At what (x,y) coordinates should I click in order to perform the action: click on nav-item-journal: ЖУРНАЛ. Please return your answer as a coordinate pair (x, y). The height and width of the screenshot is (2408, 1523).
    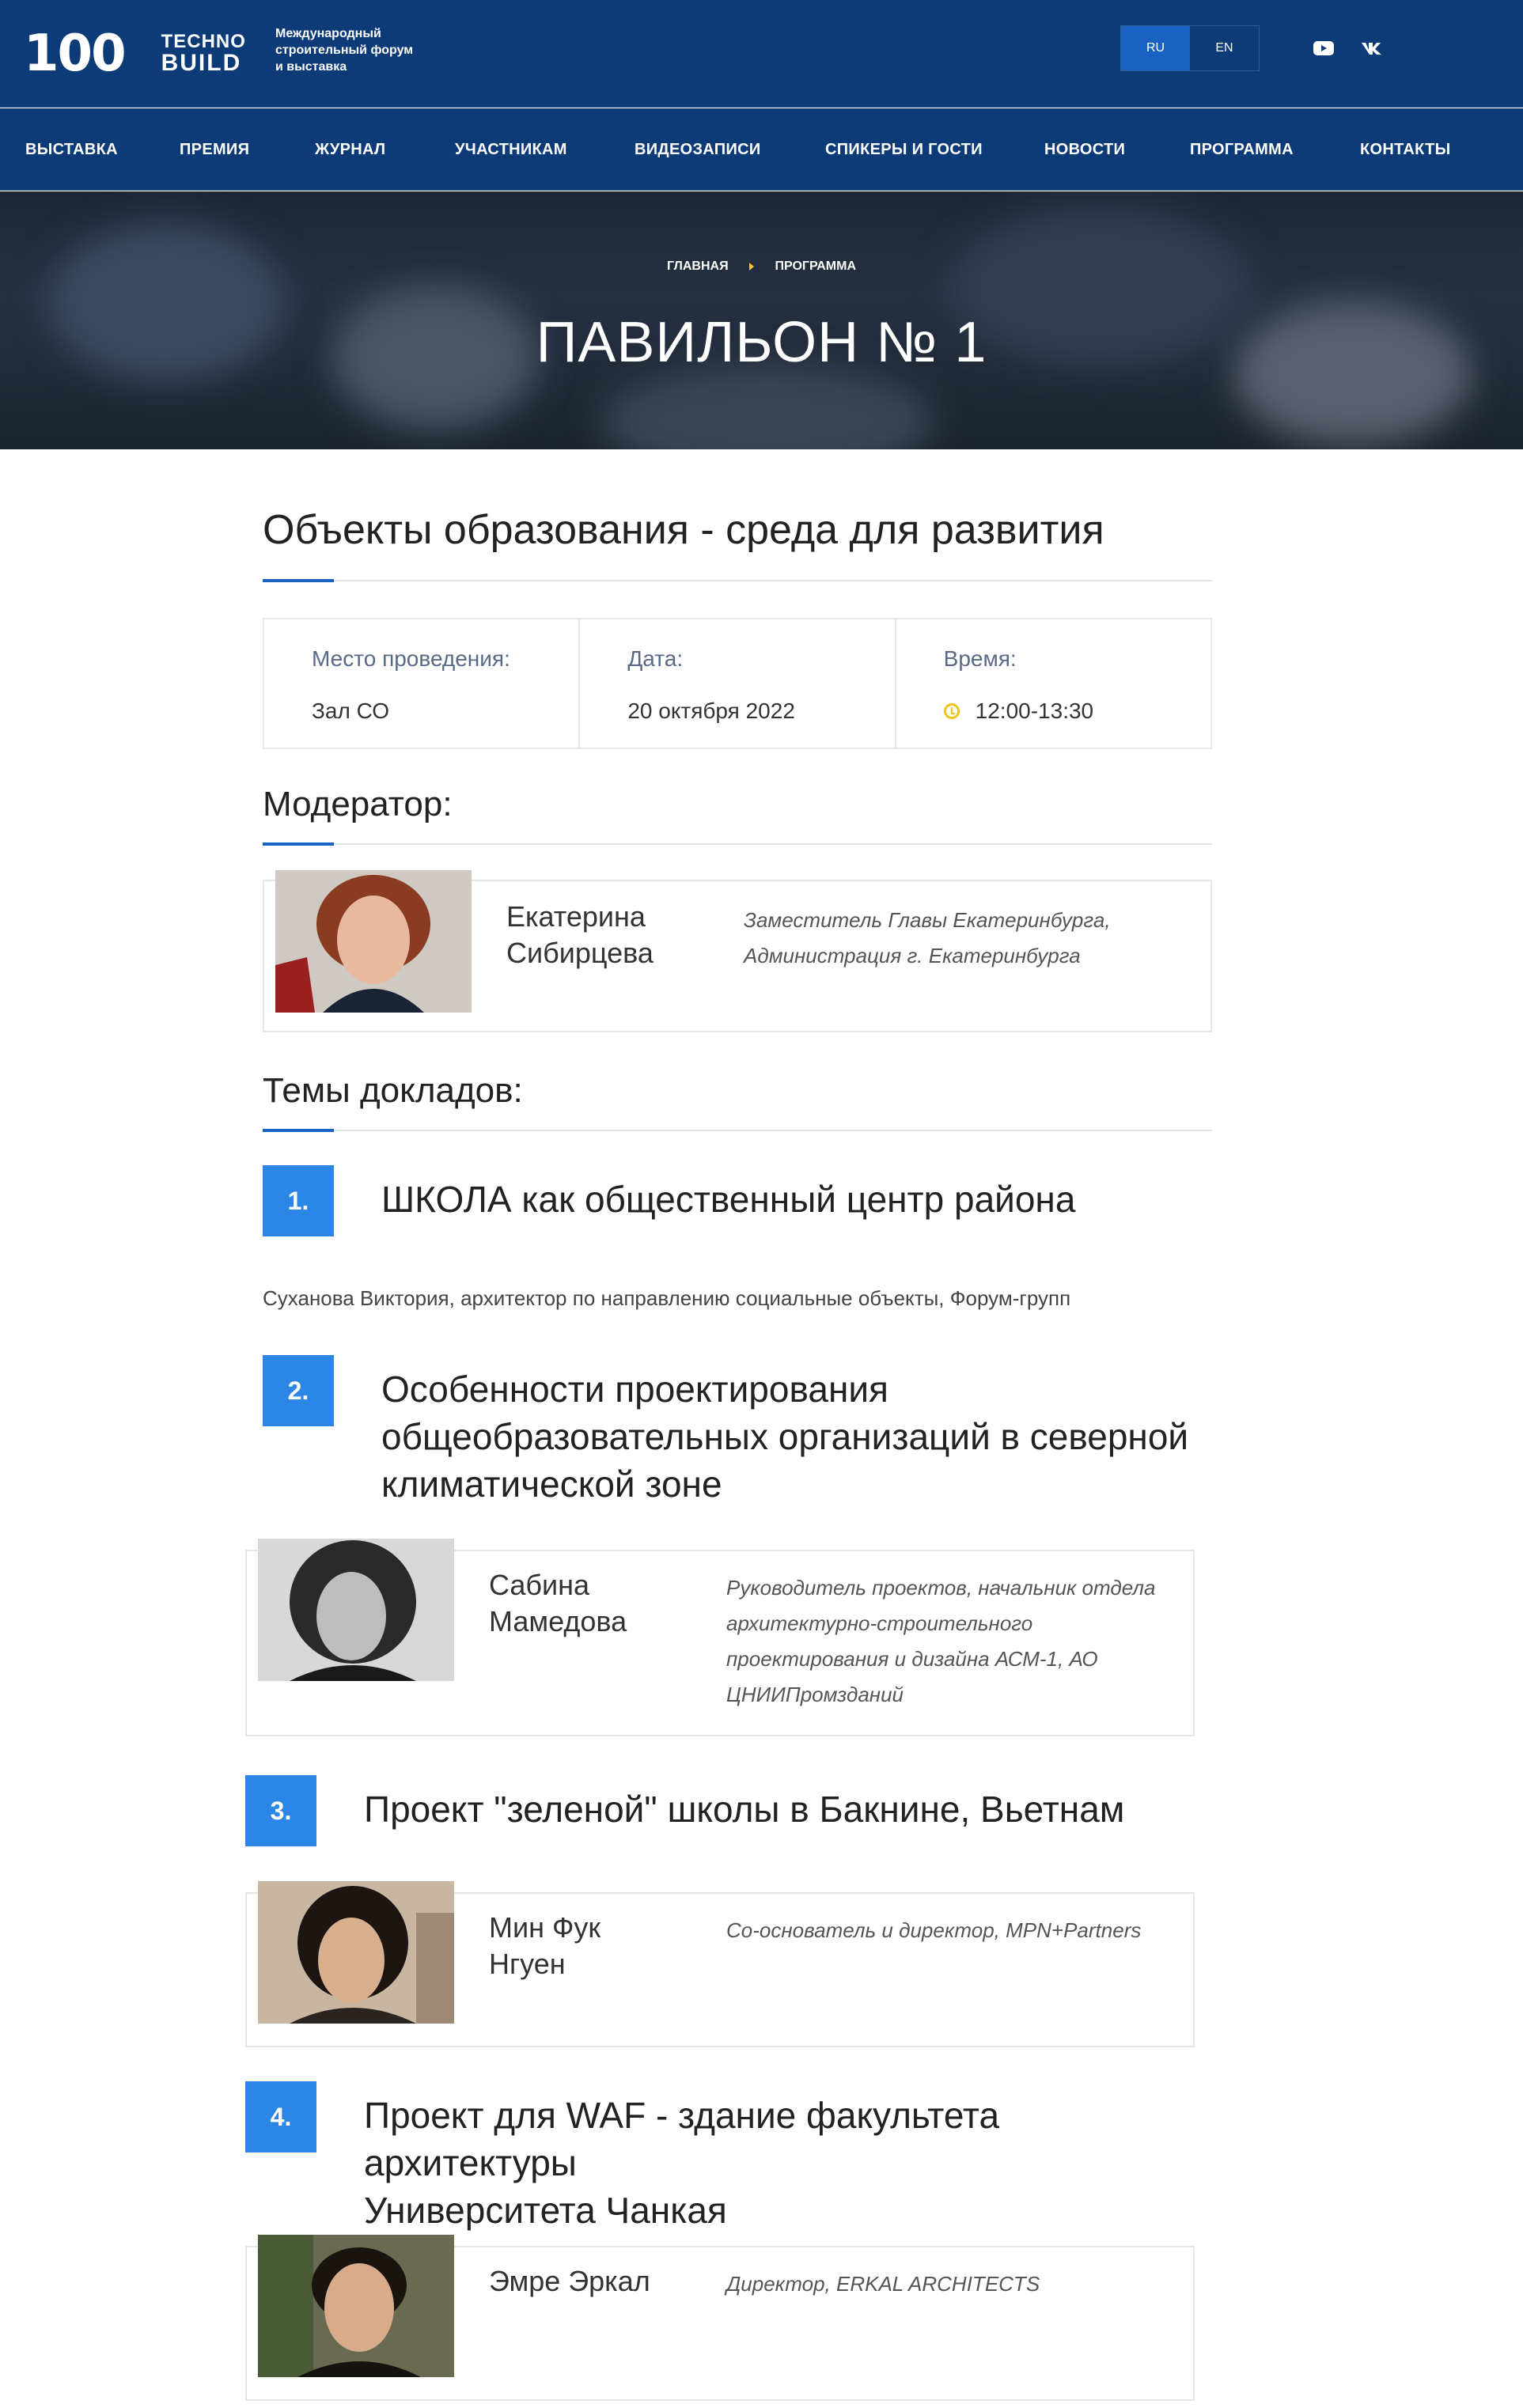
    Looking at the image, I should click on (350, 149).